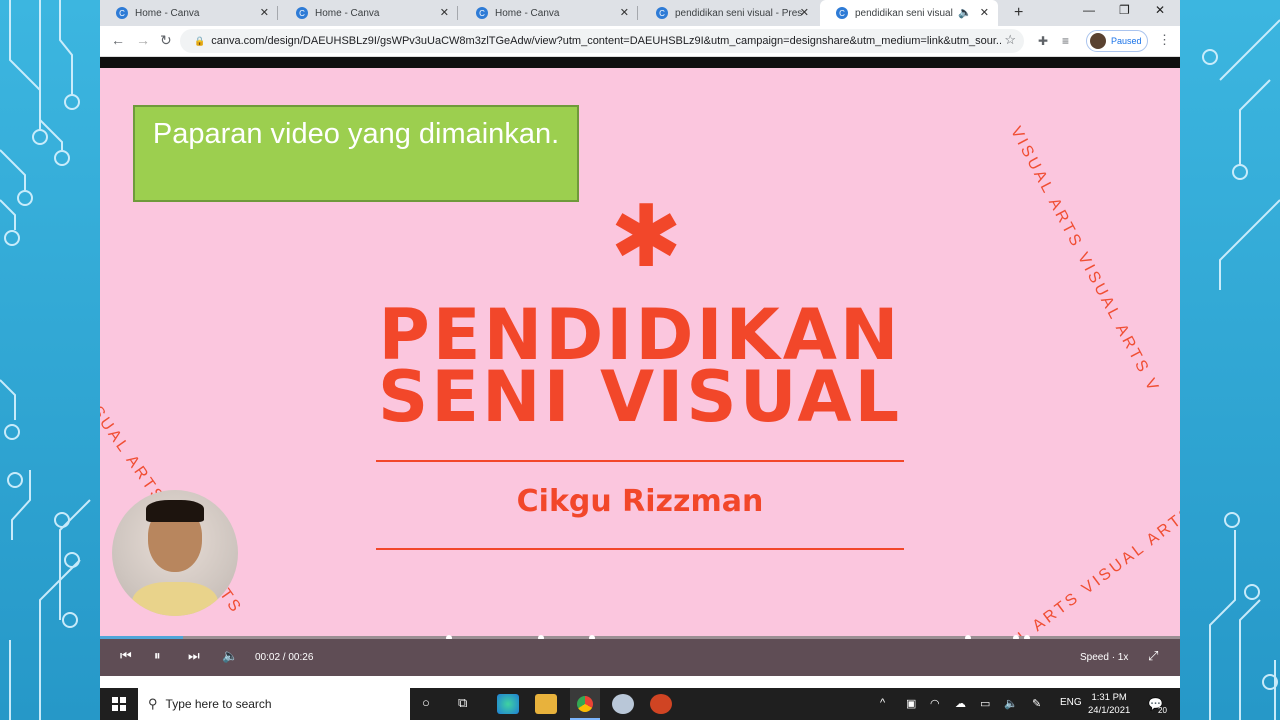 This screenshot has width=1280, height=720. I want to click on speed-button: Speed · 1x, so click(1104, 657).